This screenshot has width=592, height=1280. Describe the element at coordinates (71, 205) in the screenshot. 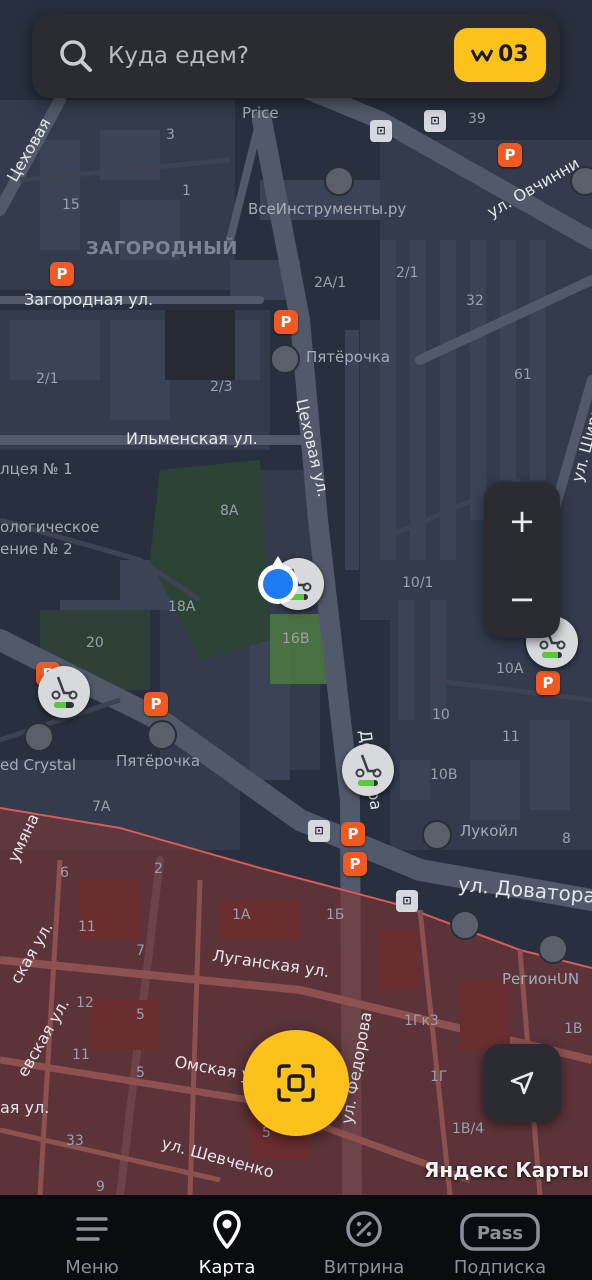

I see `house-number: 15` at that location.